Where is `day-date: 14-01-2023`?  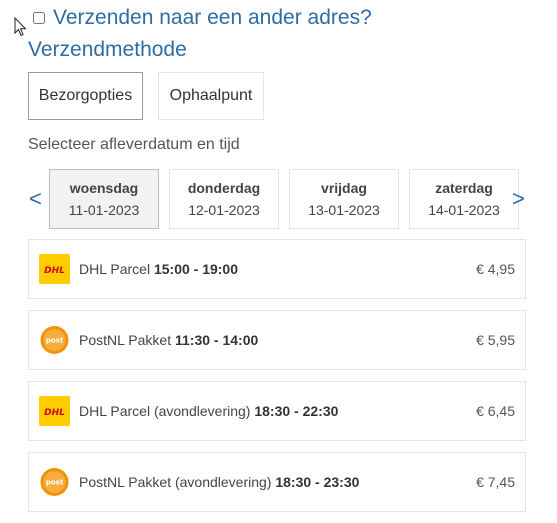
day-date: 14-01-2023 is located at coordinates (464, 210).